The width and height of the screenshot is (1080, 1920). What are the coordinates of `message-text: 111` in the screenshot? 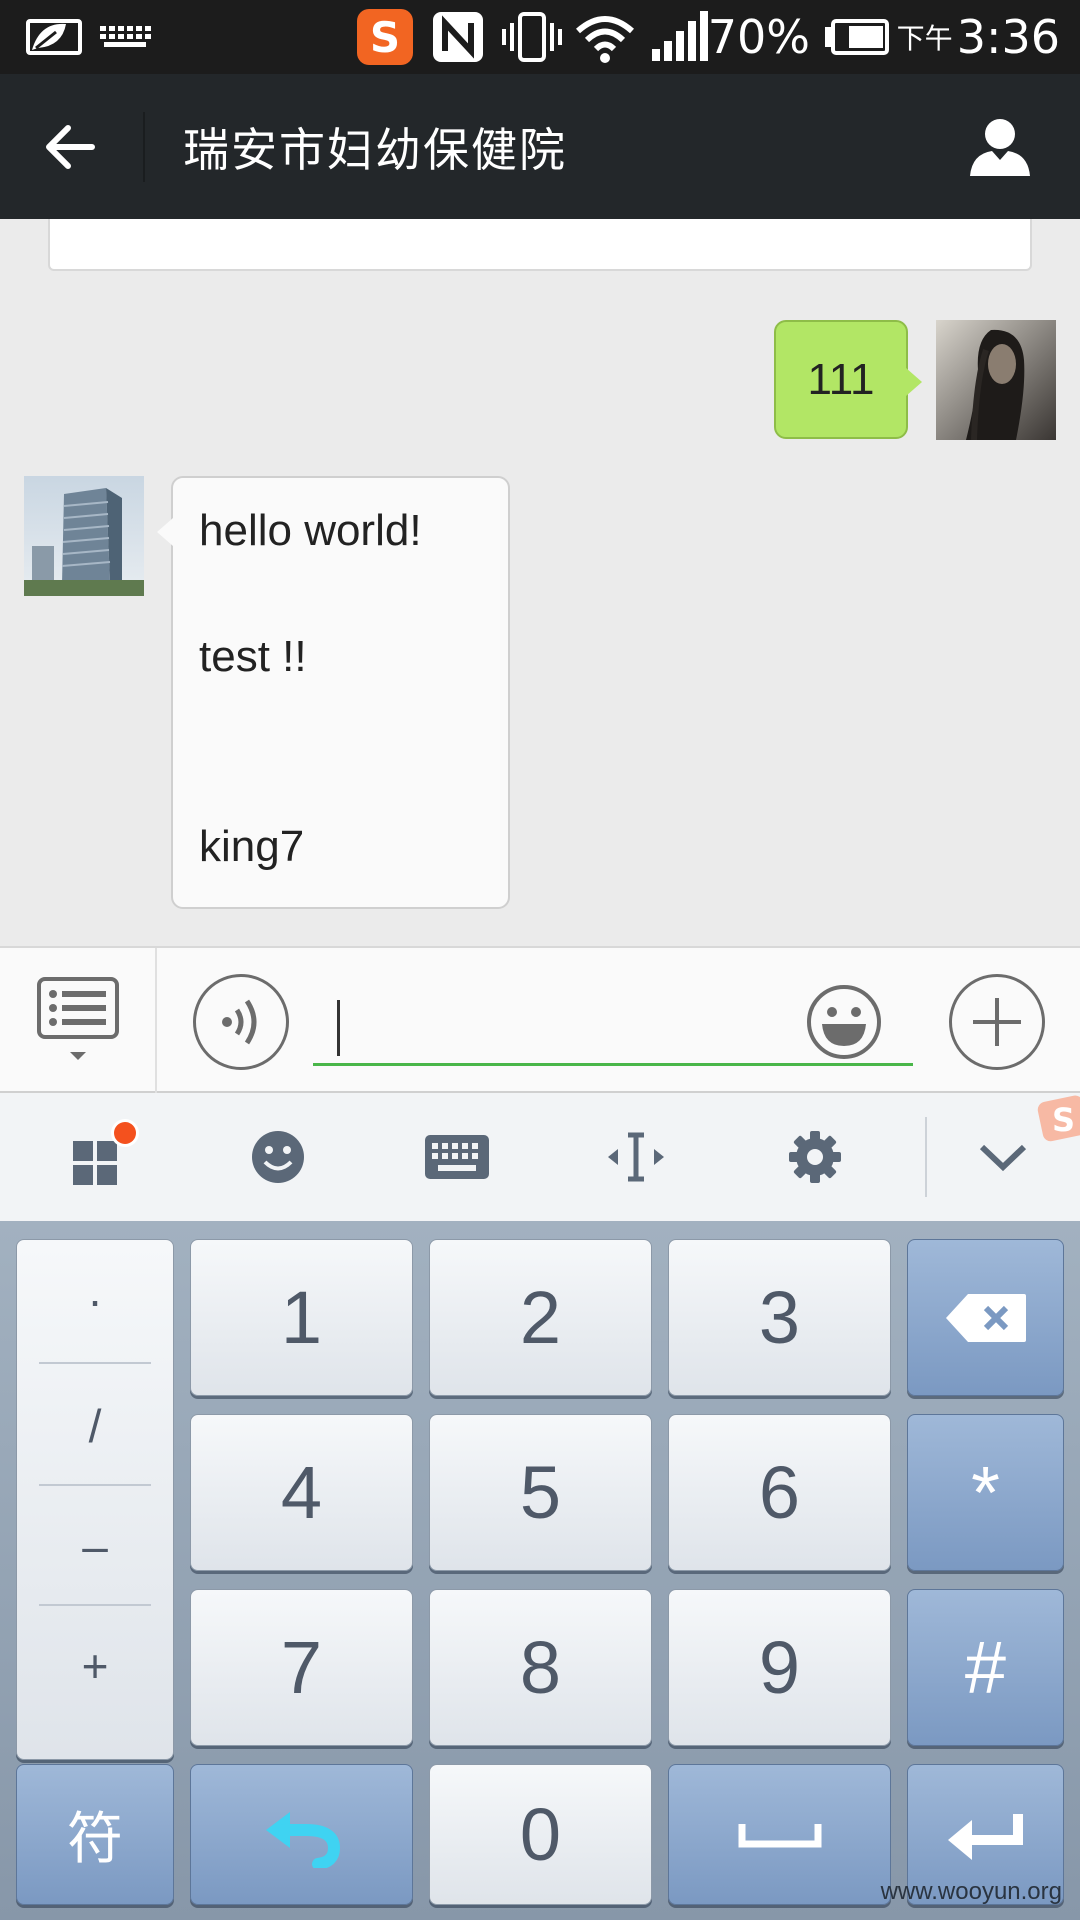 It's located at (841, 379).